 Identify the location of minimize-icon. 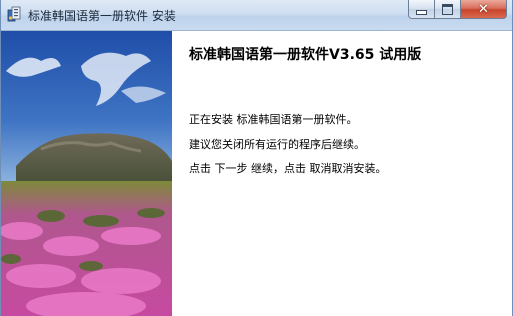
(421, 12).